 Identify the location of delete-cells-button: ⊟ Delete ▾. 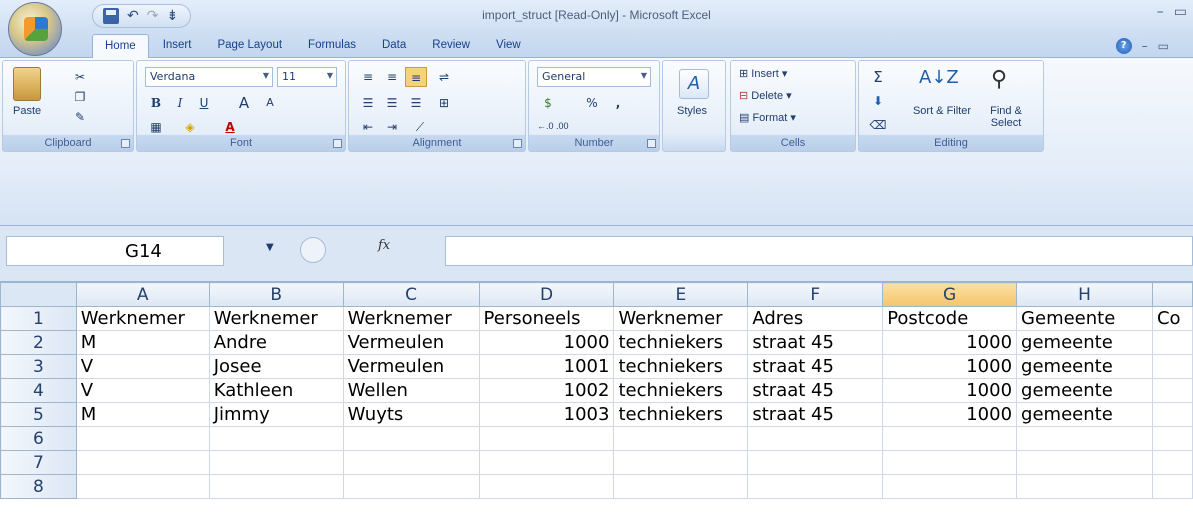
(765, 95).